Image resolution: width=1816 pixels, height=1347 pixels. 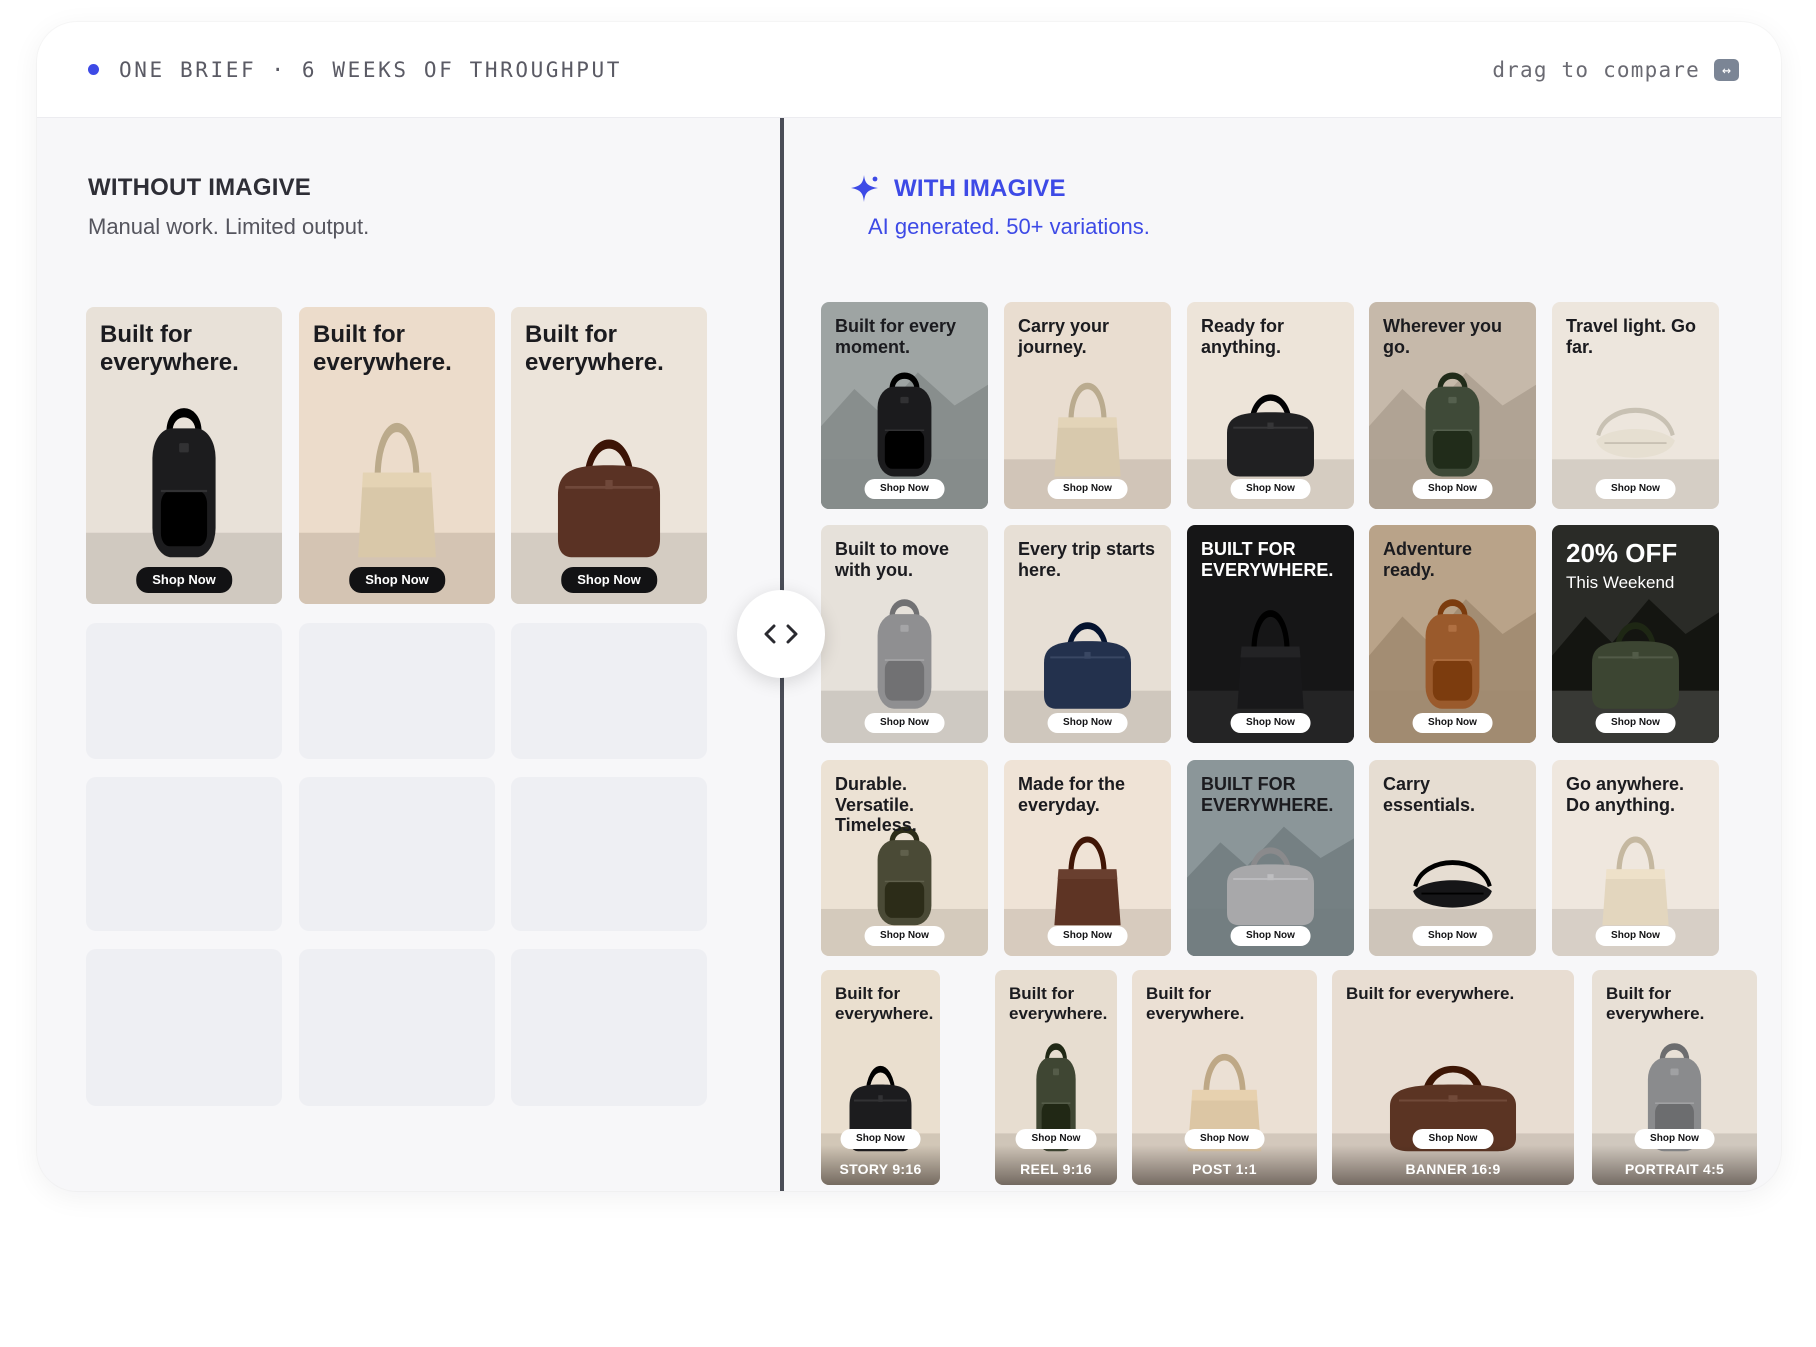 I want to click on ad-headline: Built to move with you., so click(x=892, y=559).